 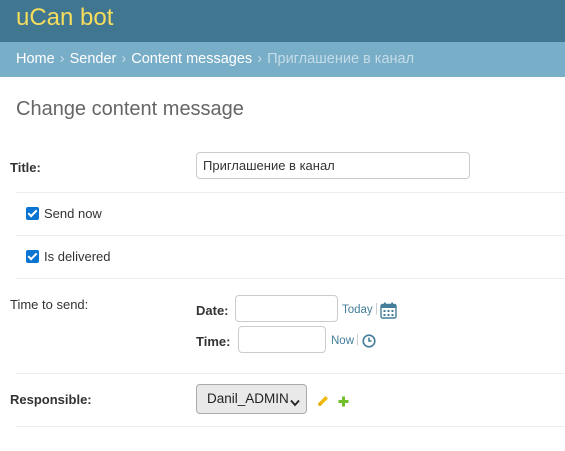 What do you see at coordinates (93, 59) in the screenshot?
I see `breadcrumb-sender: Sender` at bounding box center [93, 59].